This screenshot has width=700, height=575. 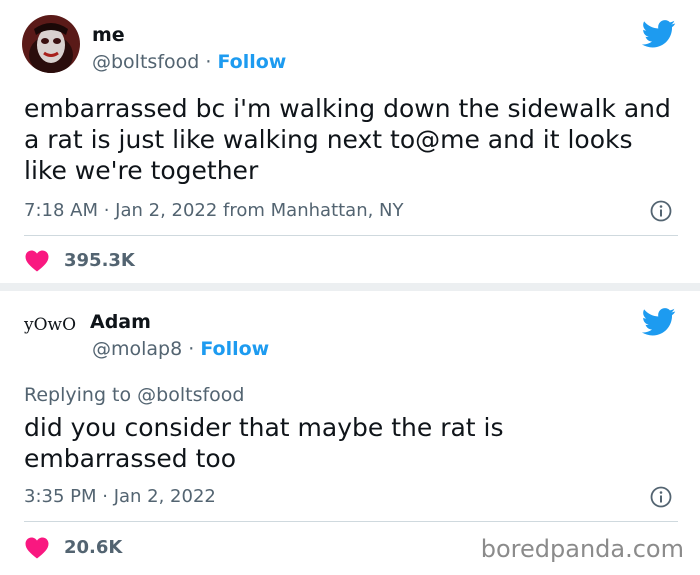 I want to click on display-name: Adam, so click(x=120, y=322).